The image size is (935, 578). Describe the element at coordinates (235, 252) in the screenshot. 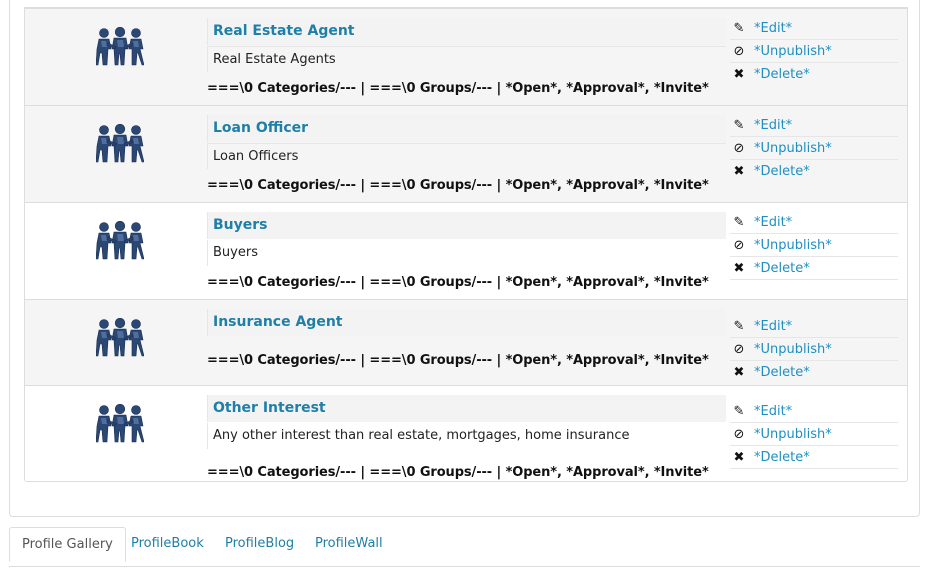

I see `group-description: Buyers` at that location.